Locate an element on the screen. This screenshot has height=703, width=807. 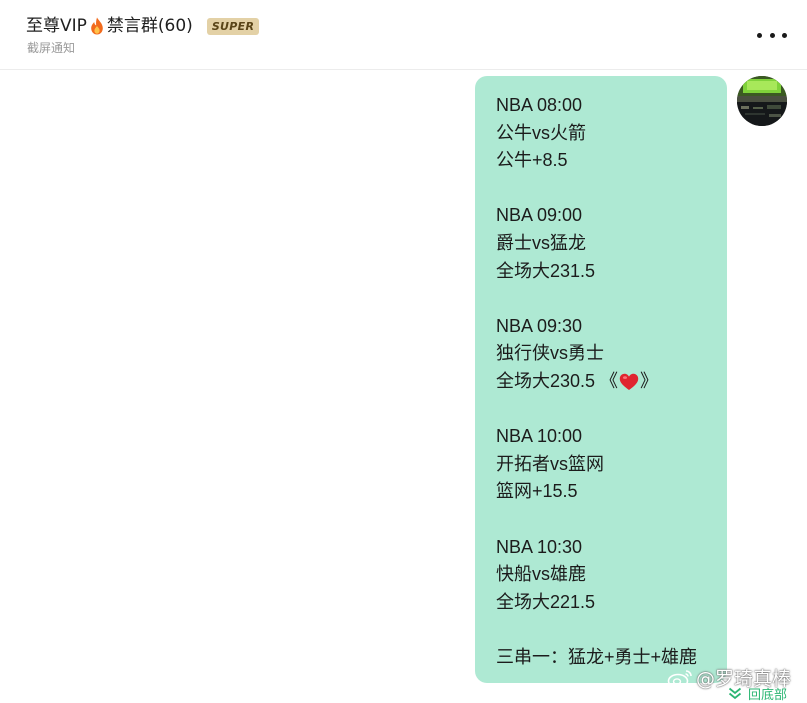
heart-line-after: 》 is located at coordinates (649, 380).